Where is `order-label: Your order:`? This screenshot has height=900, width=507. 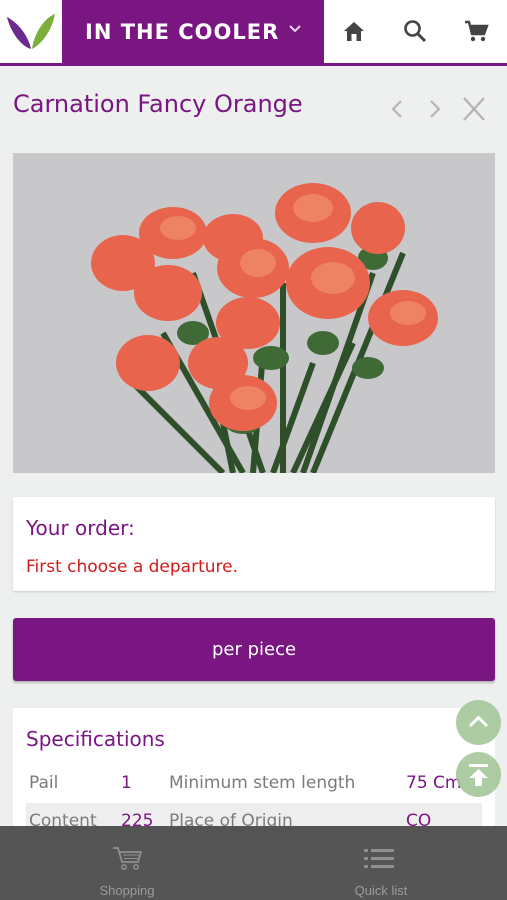 order-label: Your order: is located at coordinates (80, 528).